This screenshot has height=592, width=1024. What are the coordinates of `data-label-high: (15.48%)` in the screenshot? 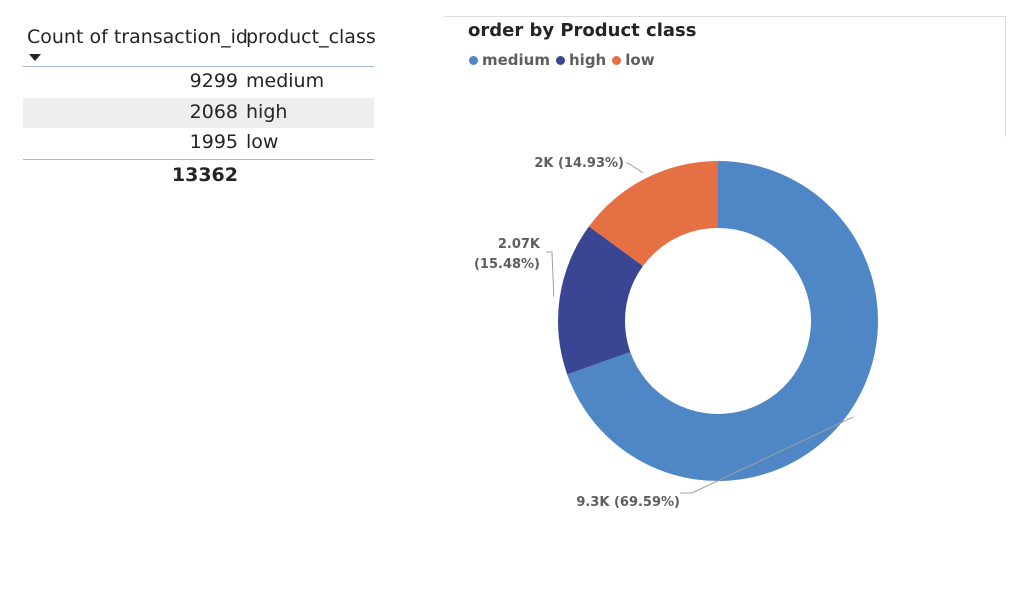 It's located at (507, 264).